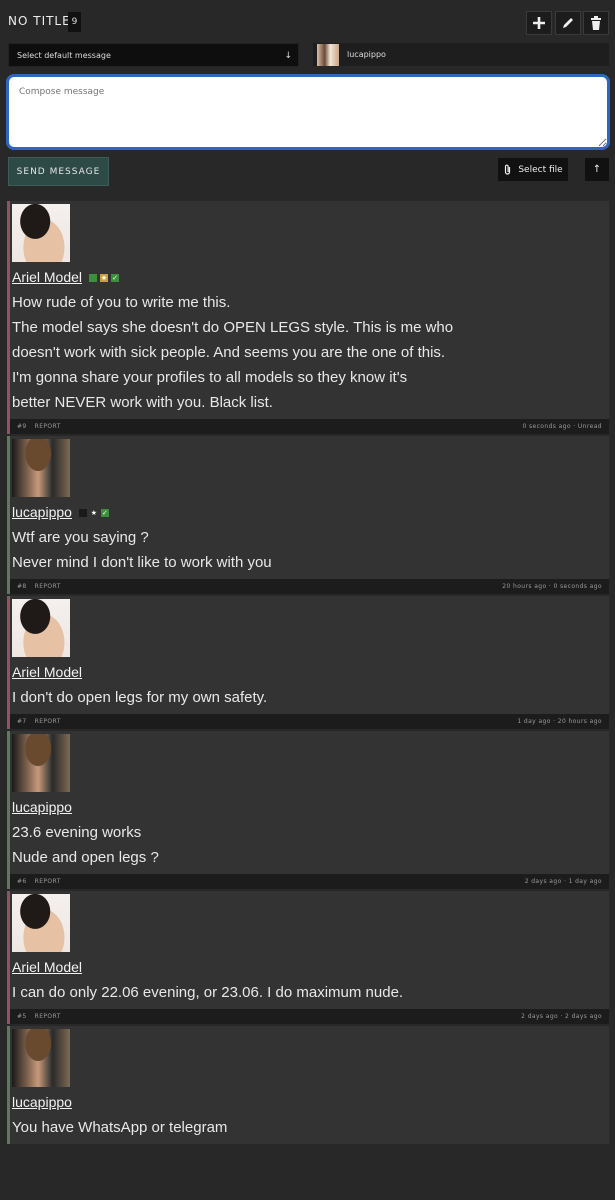 Image resolution: width=615 pixels, height=1200 pixels. I want to click on plus-icon, so click(539, 23).